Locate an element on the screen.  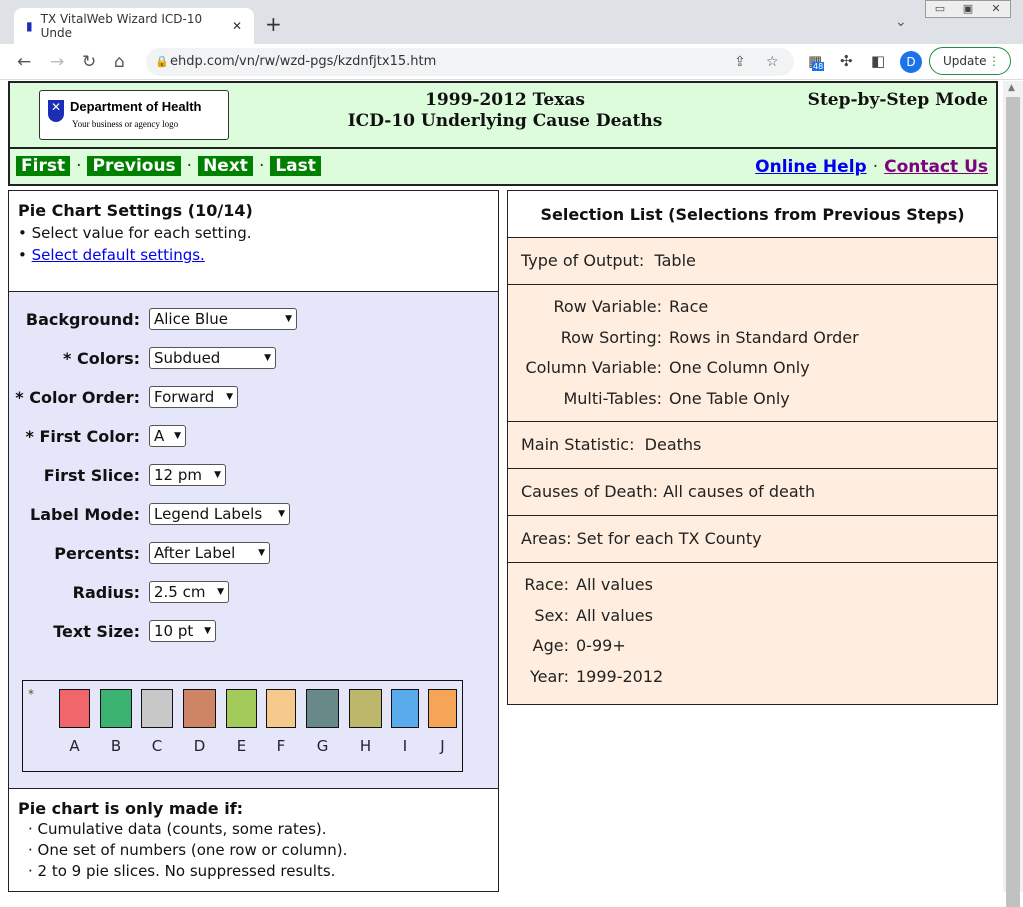
background-value: Alice Blue is located at coordinates (191, 319).